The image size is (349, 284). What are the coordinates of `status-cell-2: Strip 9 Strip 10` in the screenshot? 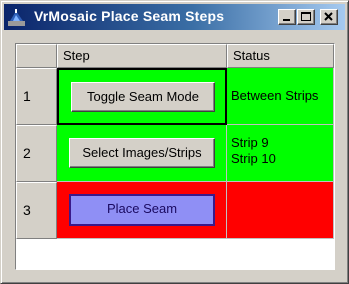 It's located at (280, 153).